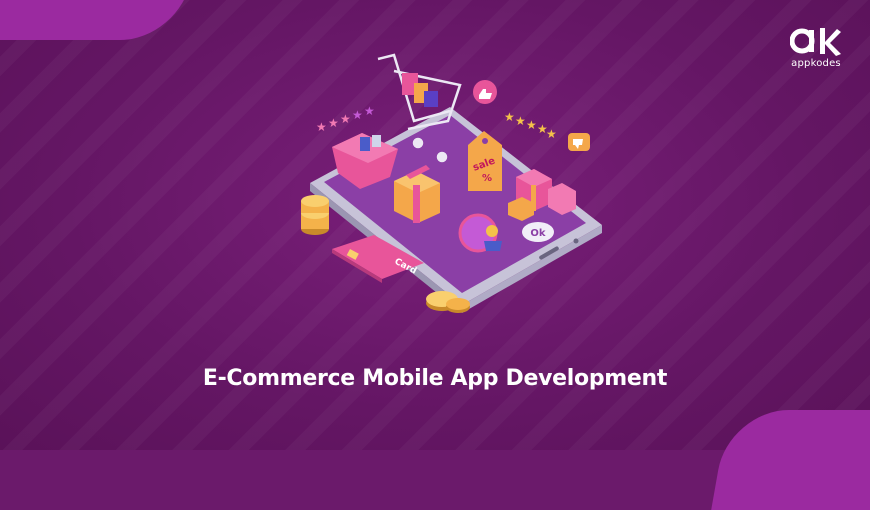 The image size is (870, 510). What do you see at coordinates (485, 92) in the screenshot?
I see `like-icon` at bounding box center [485, 92].